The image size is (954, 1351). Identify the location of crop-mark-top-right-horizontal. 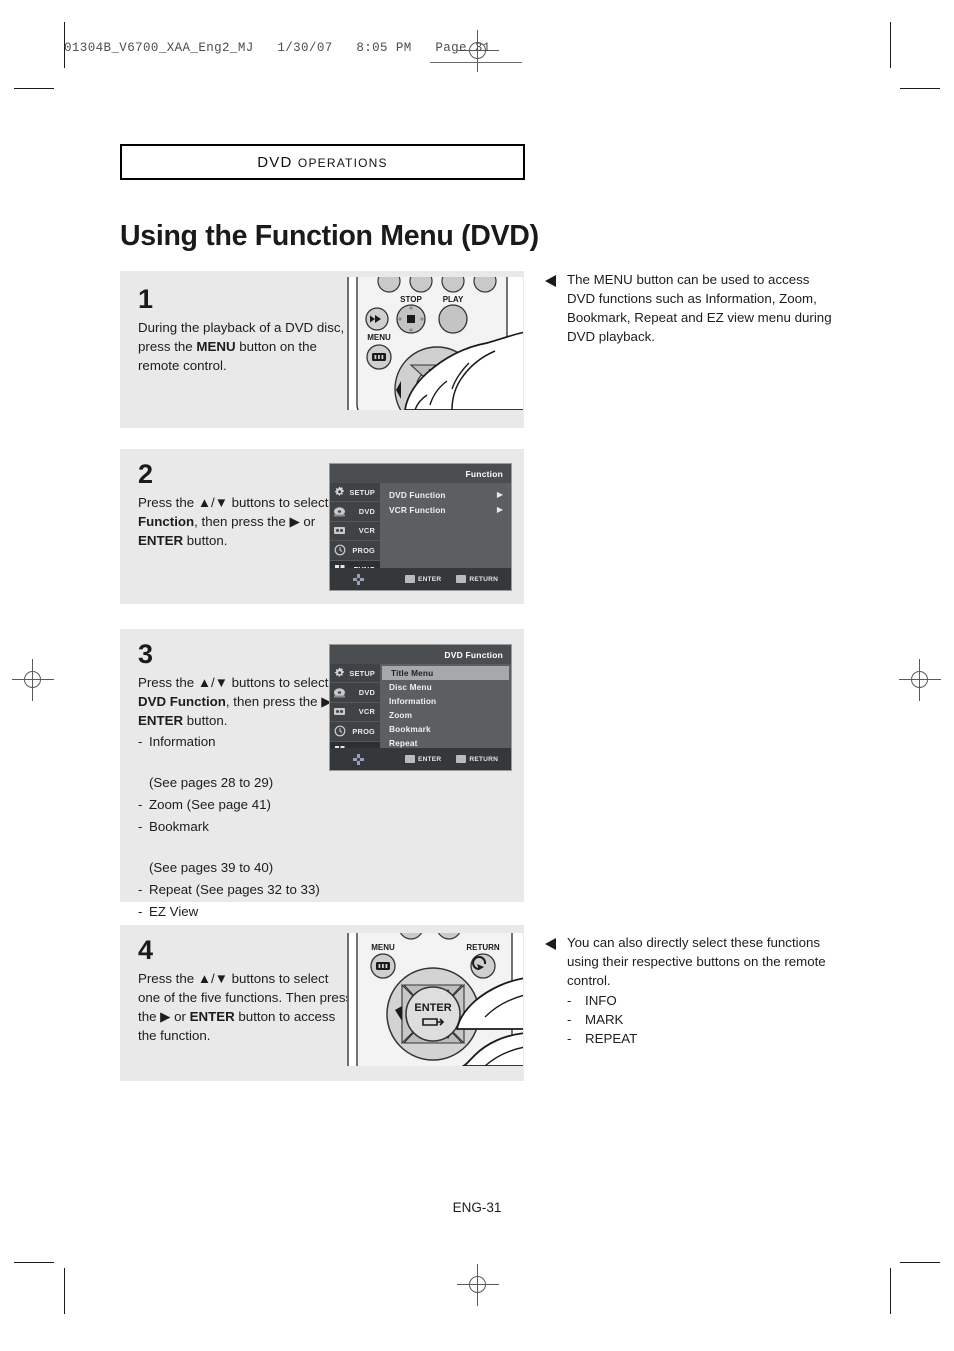
(920, 88).